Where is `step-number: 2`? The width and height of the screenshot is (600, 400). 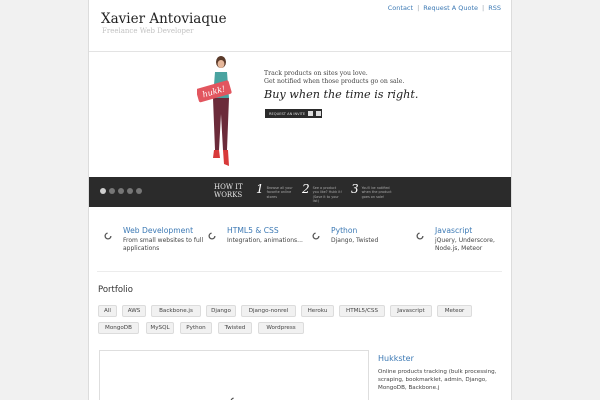 step-number: 2 is located at coordinates (306, 189).